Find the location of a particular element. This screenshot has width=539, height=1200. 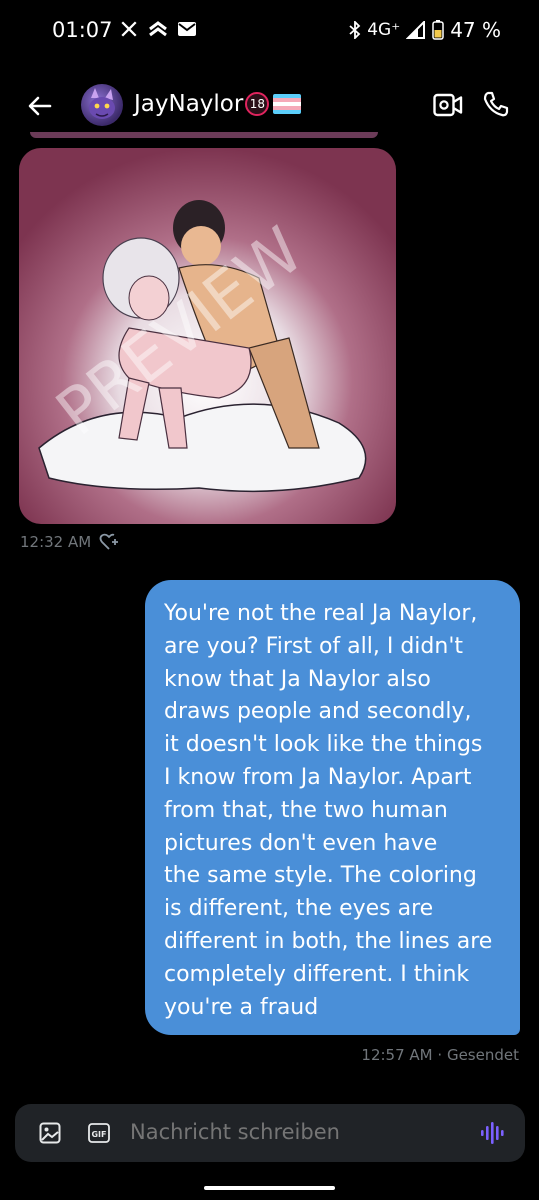

status-time: 01:07 is located at coordinates (82, 30).